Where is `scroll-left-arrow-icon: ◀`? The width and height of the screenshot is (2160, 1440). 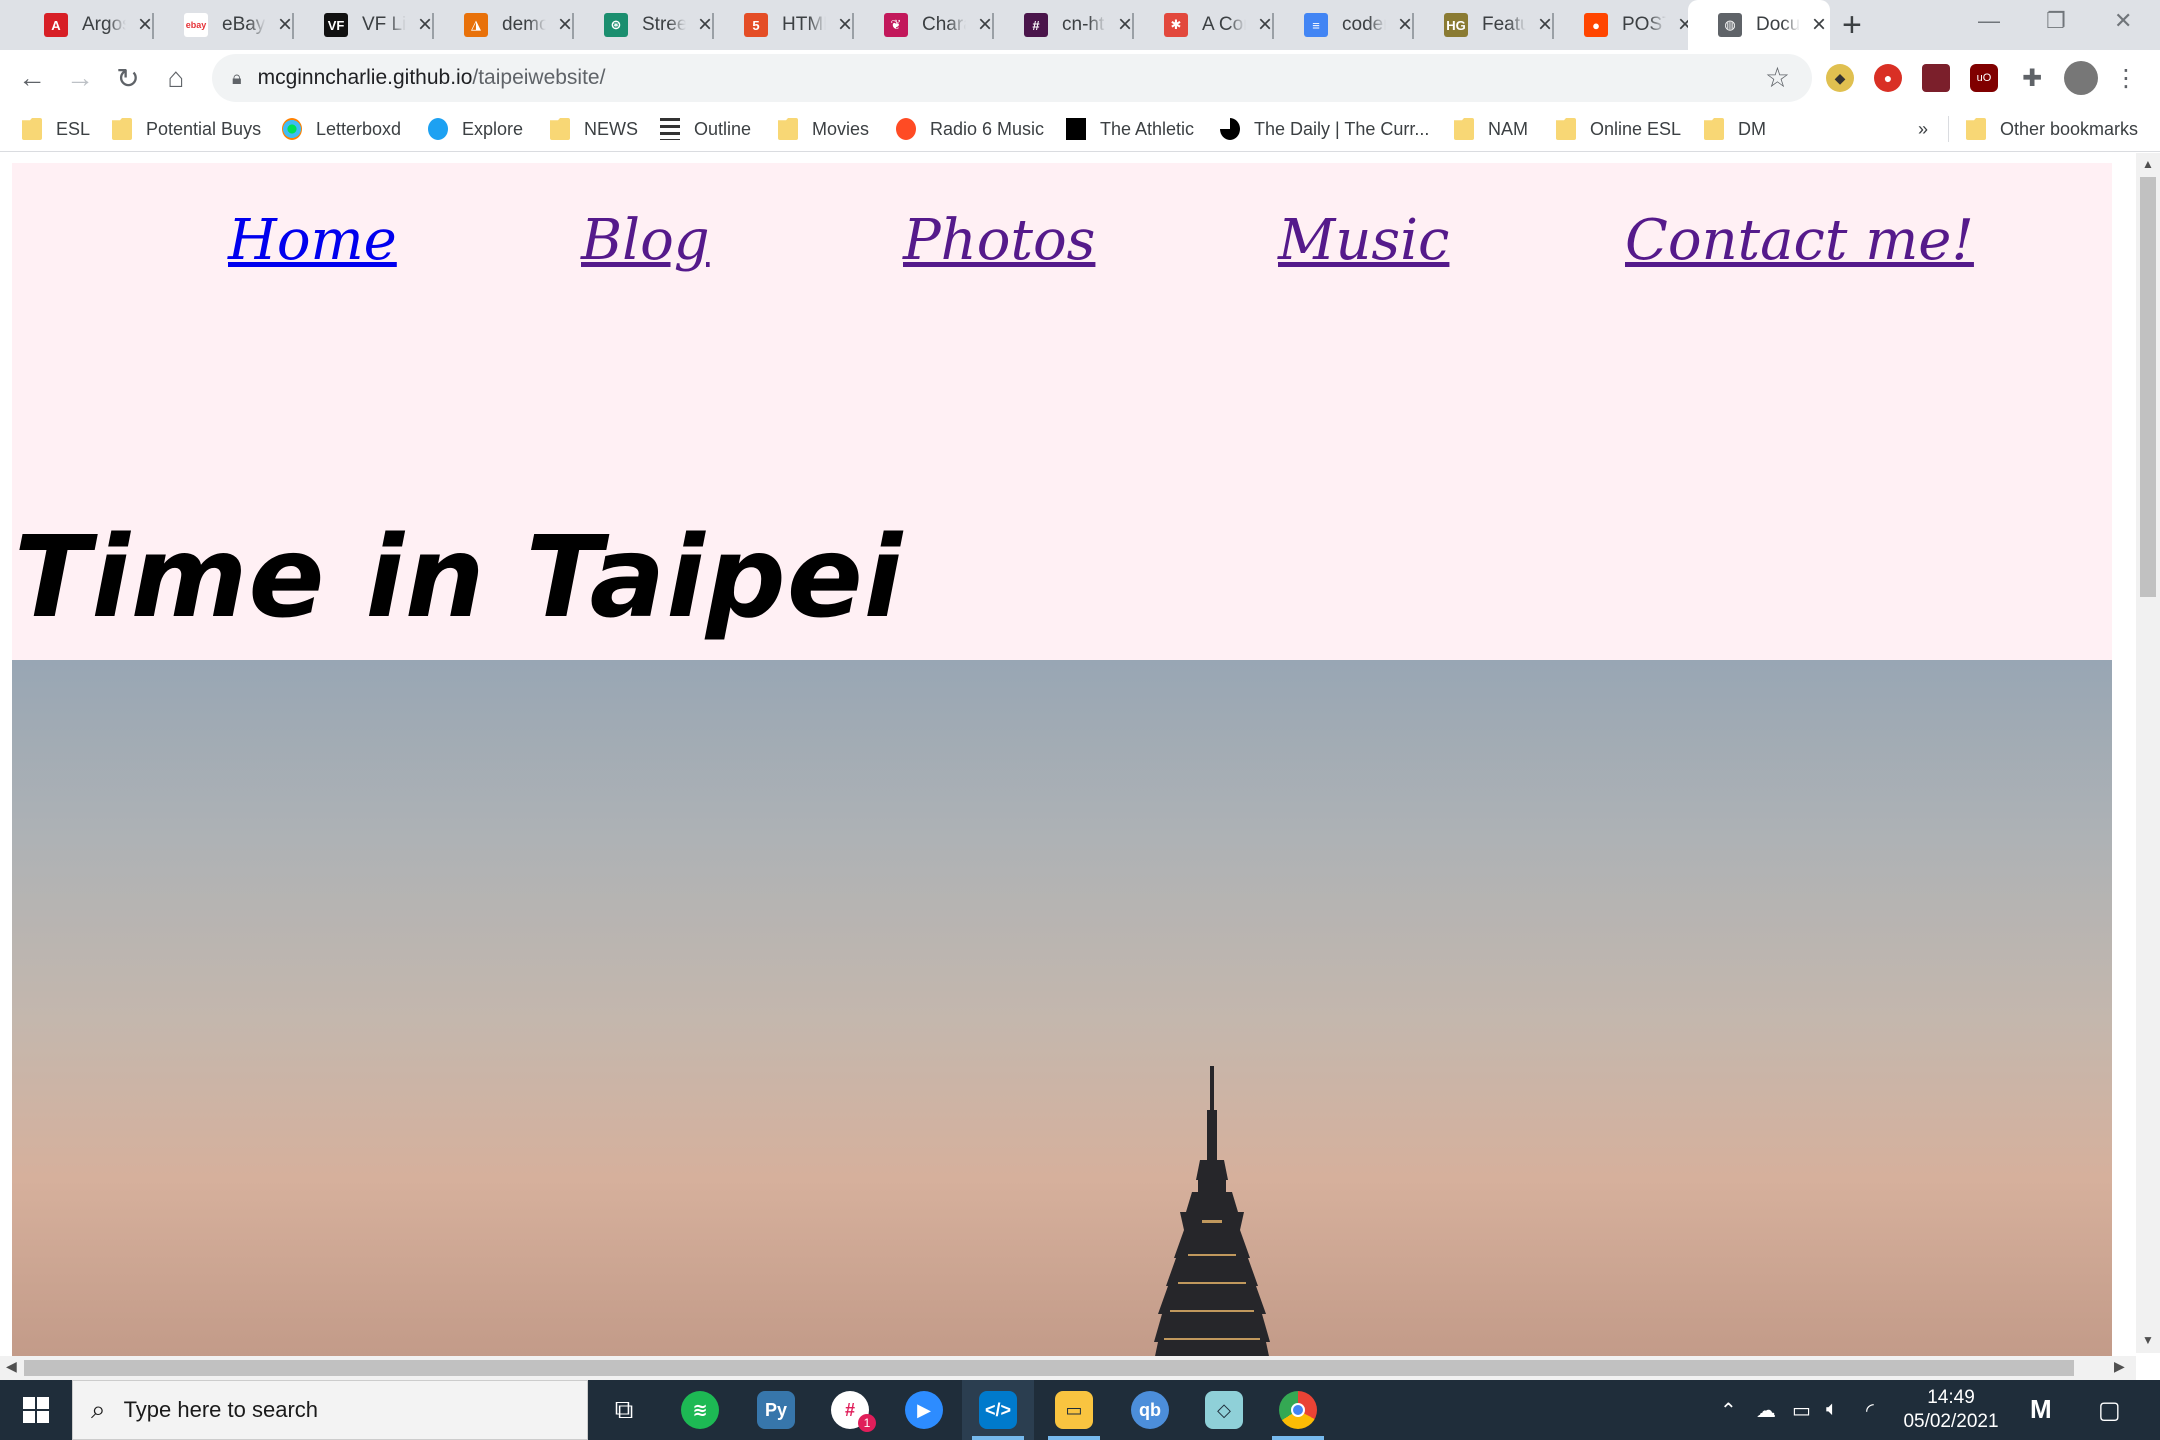 scroll-left-arrow-icon: ◀ is located at coordinates (11, 1366).